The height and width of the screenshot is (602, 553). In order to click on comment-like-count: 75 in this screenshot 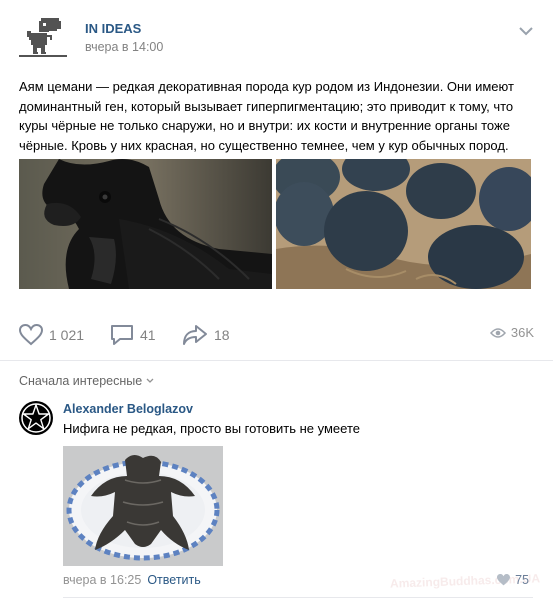, I will do `click(522, 580)`.